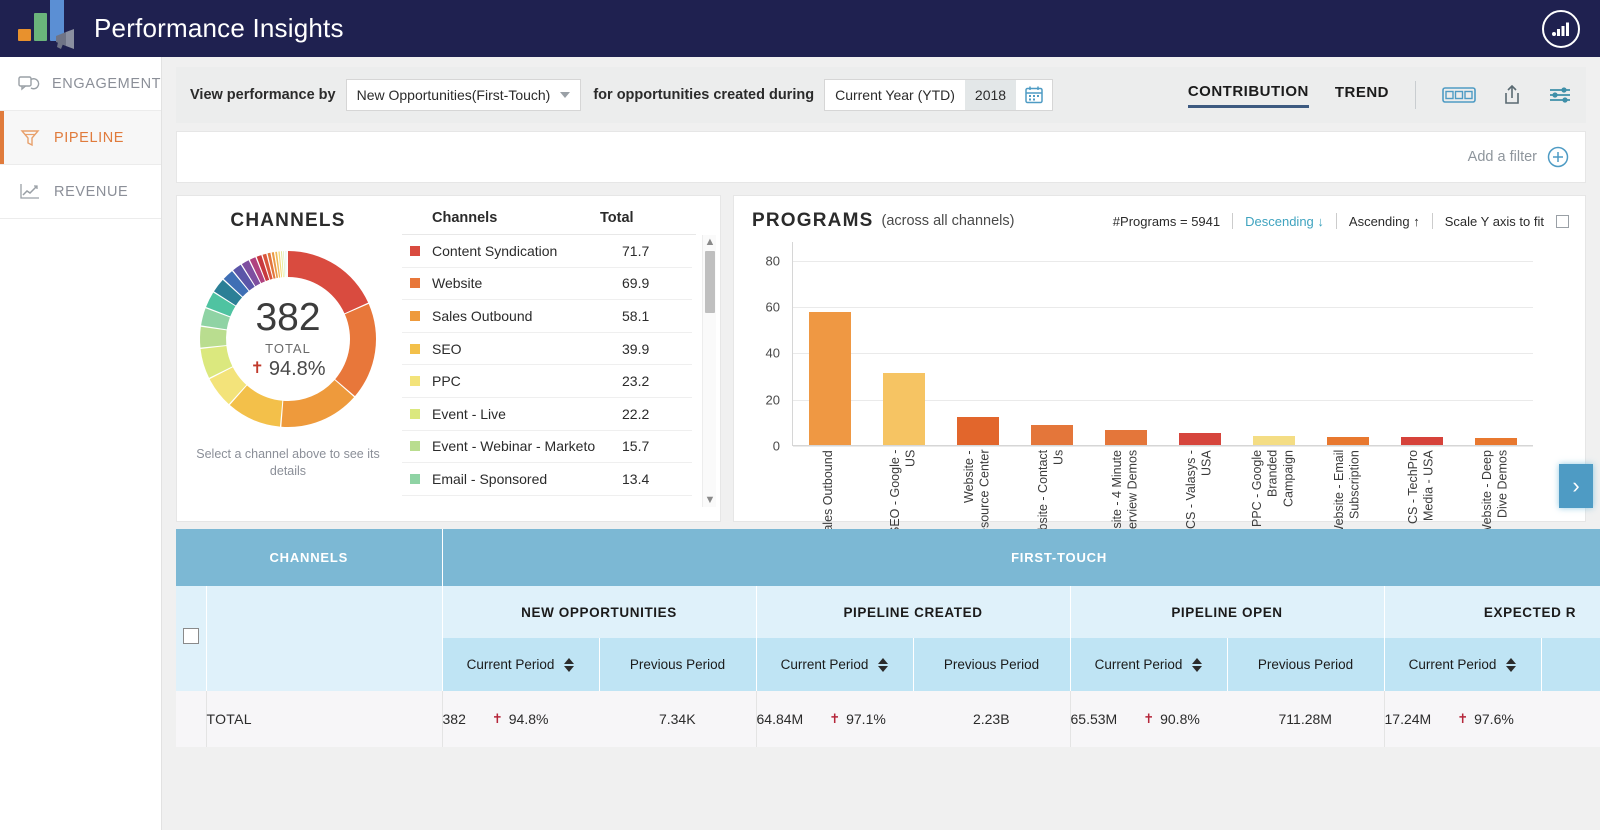 The width and height of the screenshot is (1600, 830). I want to click on list-item: Email - Sponsored 13.4, so click(547, 479).